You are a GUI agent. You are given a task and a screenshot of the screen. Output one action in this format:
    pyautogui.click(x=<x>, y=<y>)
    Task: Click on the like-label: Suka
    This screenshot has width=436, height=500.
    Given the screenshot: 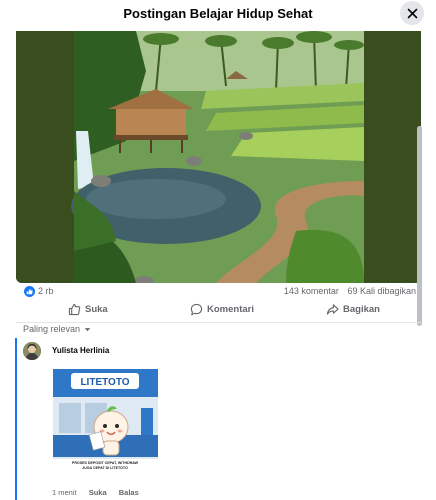 What is the action you would take?
    pyautogui.click(x=96, y=309)
    